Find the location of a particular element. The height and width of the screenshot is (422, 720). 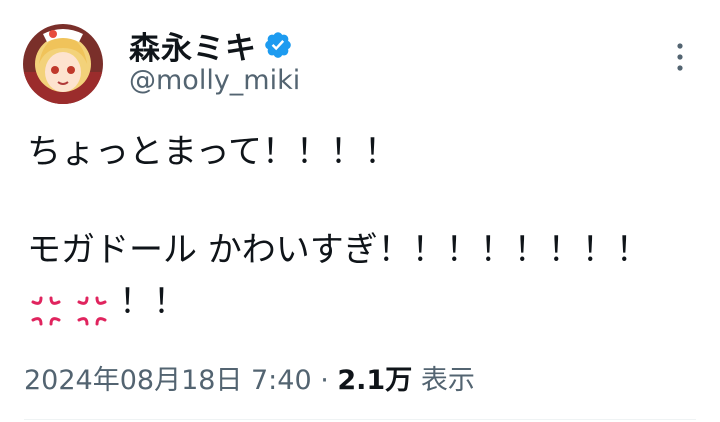

tweet-line-2: モガドール かわいすぎ！！！！！！！！ is located at coordinates (338, 250).